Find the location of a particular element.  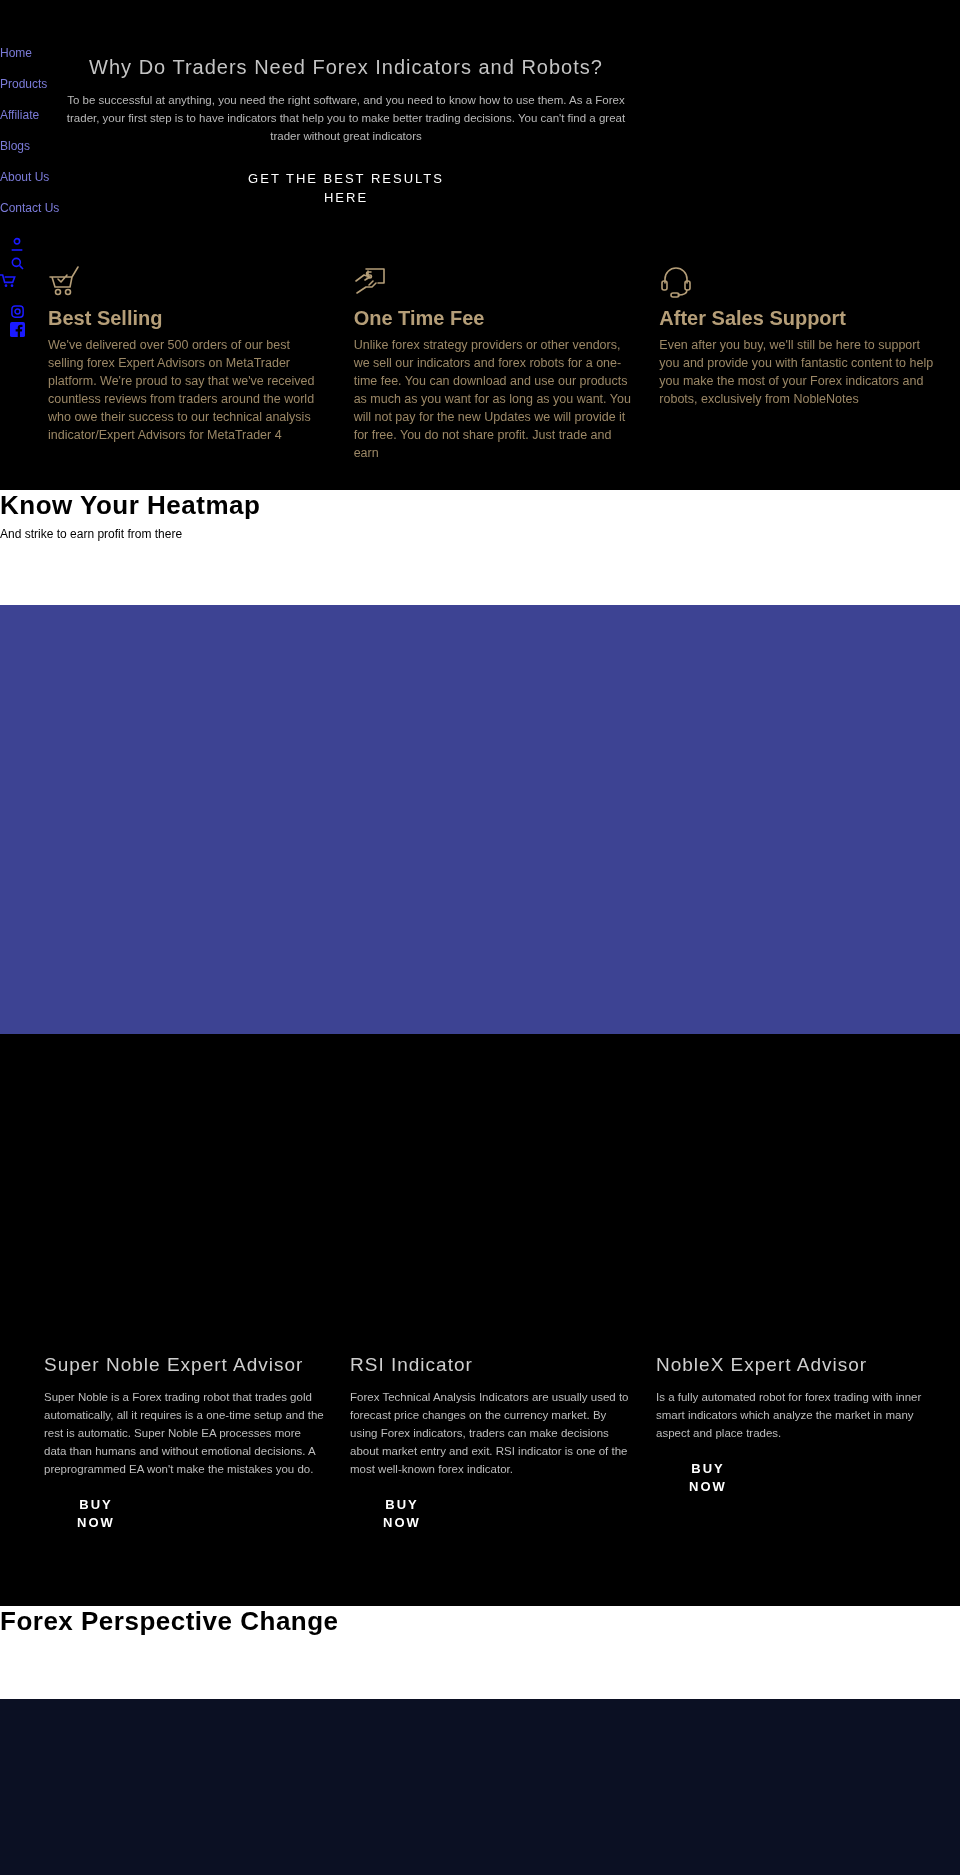

product-title: RSI Indicator is located at coordinates (411, 1365).